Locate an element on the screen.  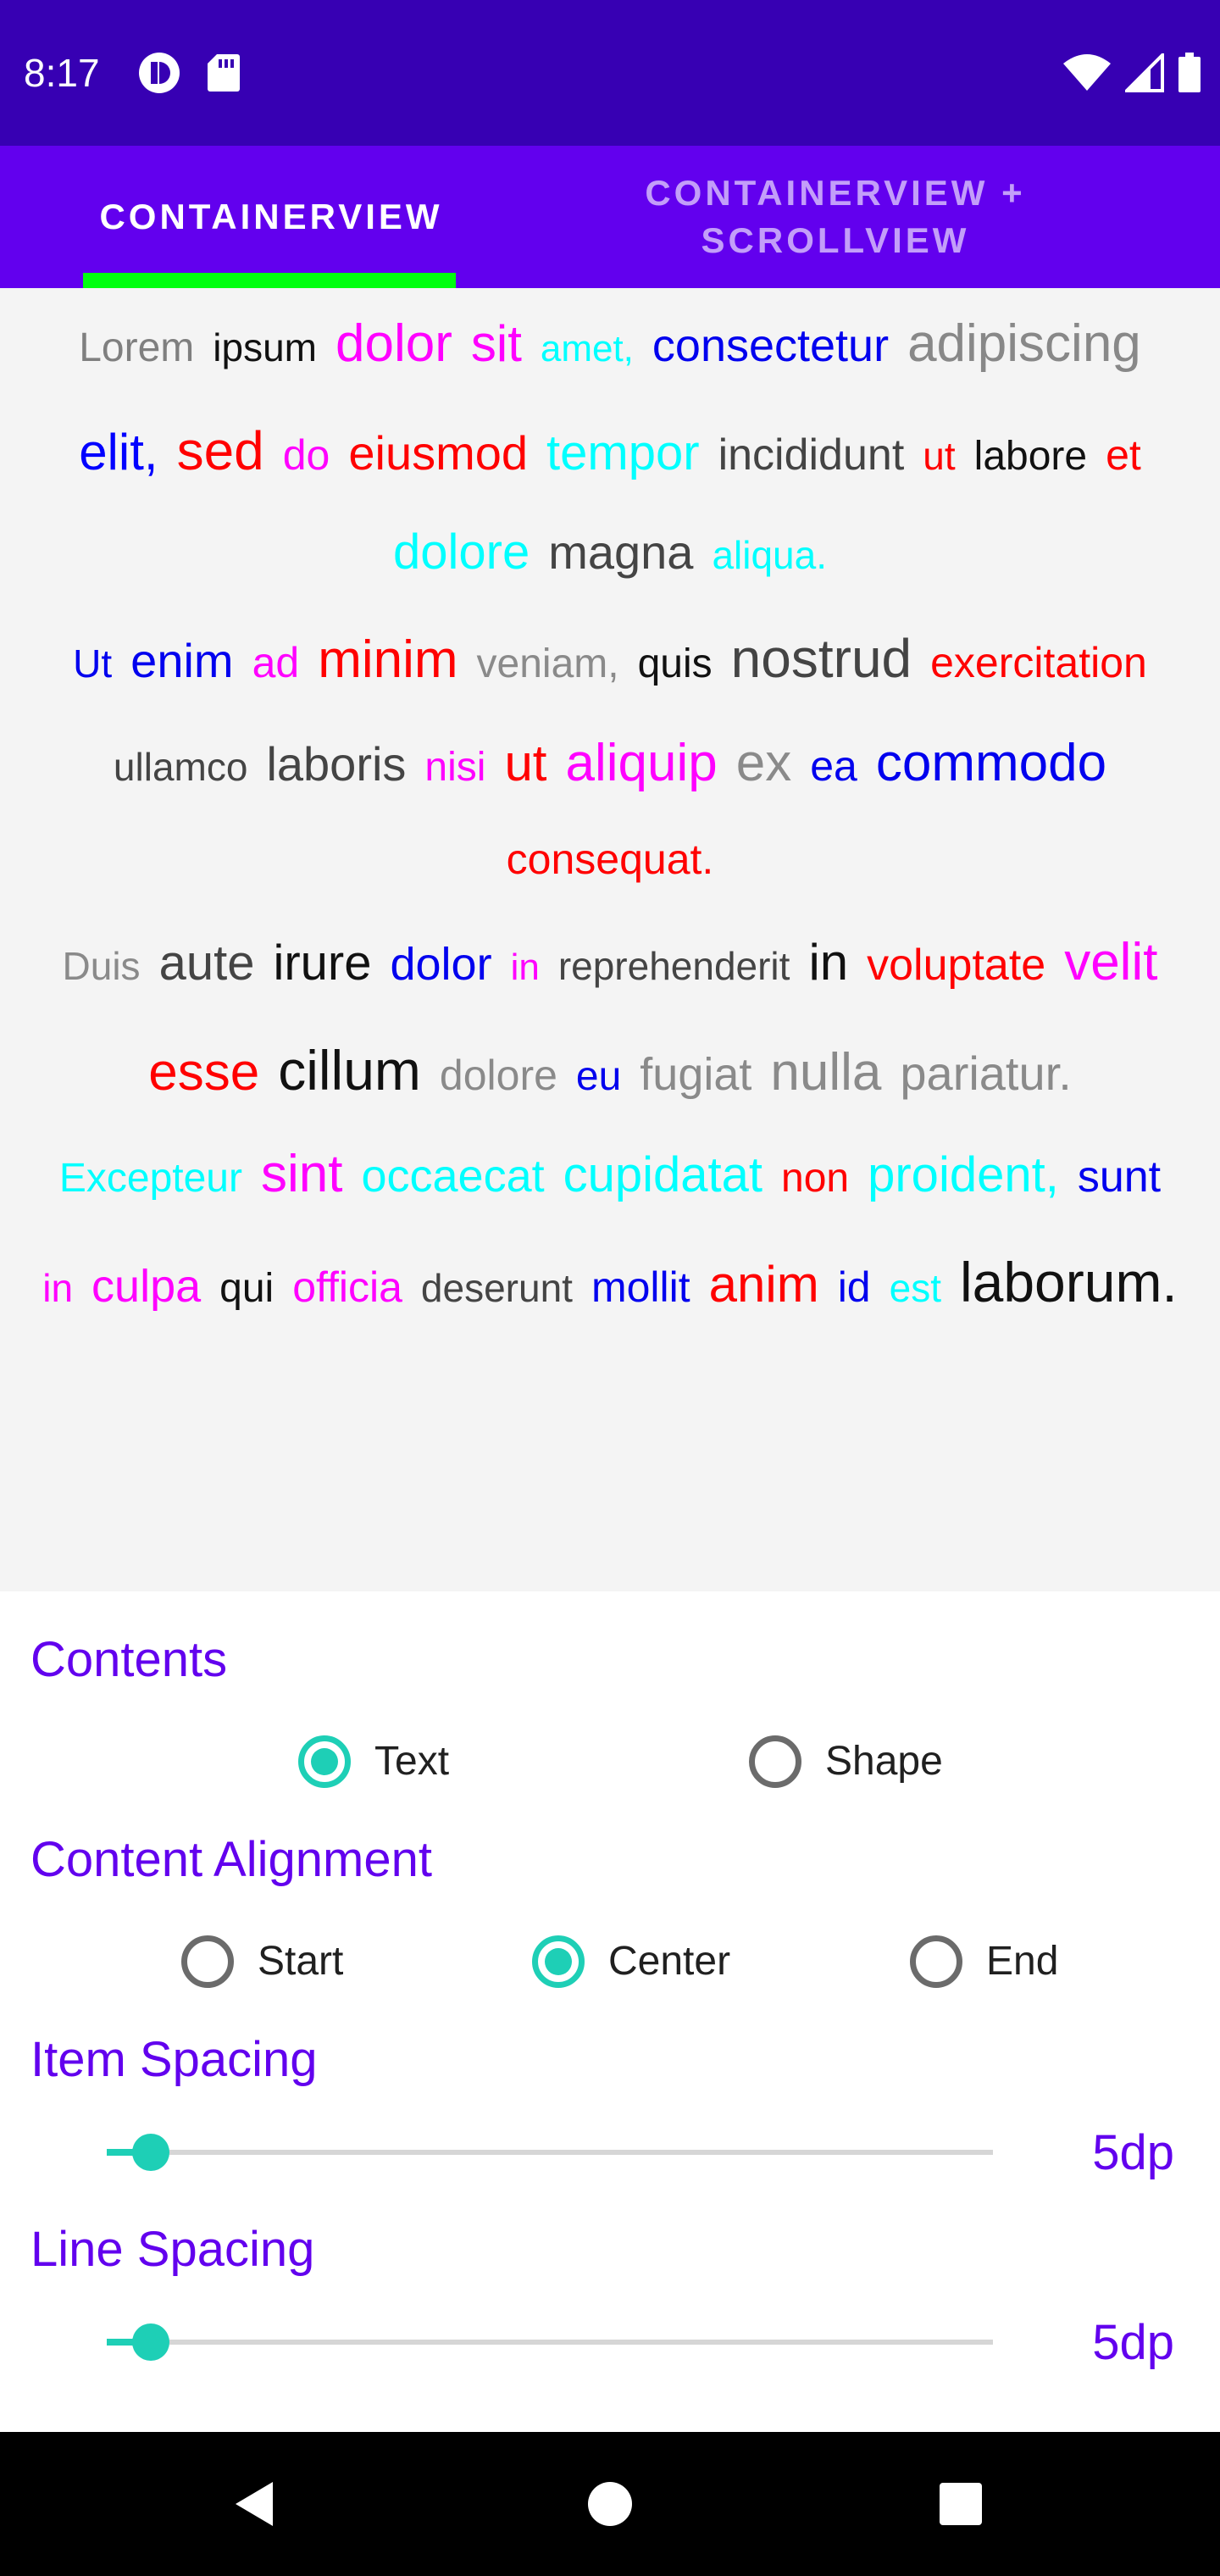
flow-word: Duis is located at coordinates (101, 966).